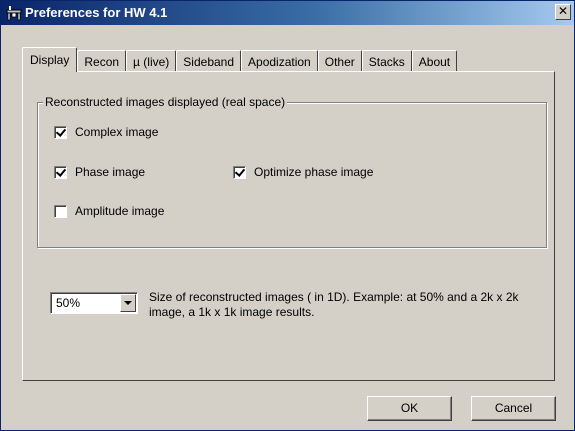  I want to click on amplitude-image-checkbox, so click(60, 211).